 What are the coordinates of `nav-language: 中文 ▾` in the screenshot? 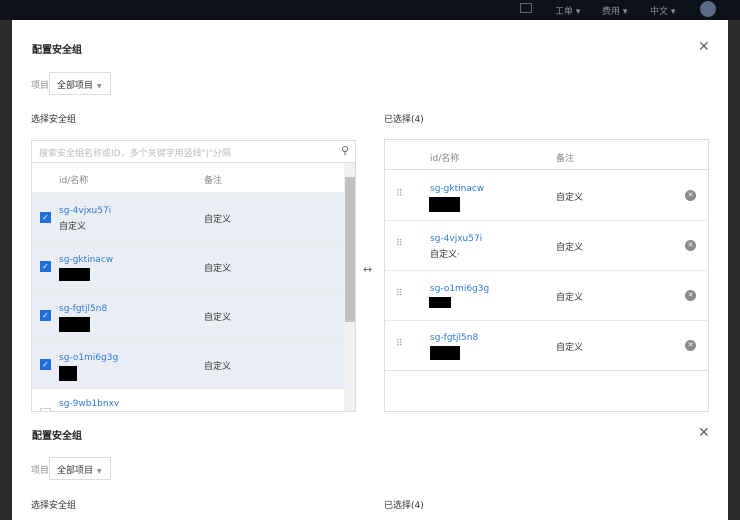 It's located at (662, 10).